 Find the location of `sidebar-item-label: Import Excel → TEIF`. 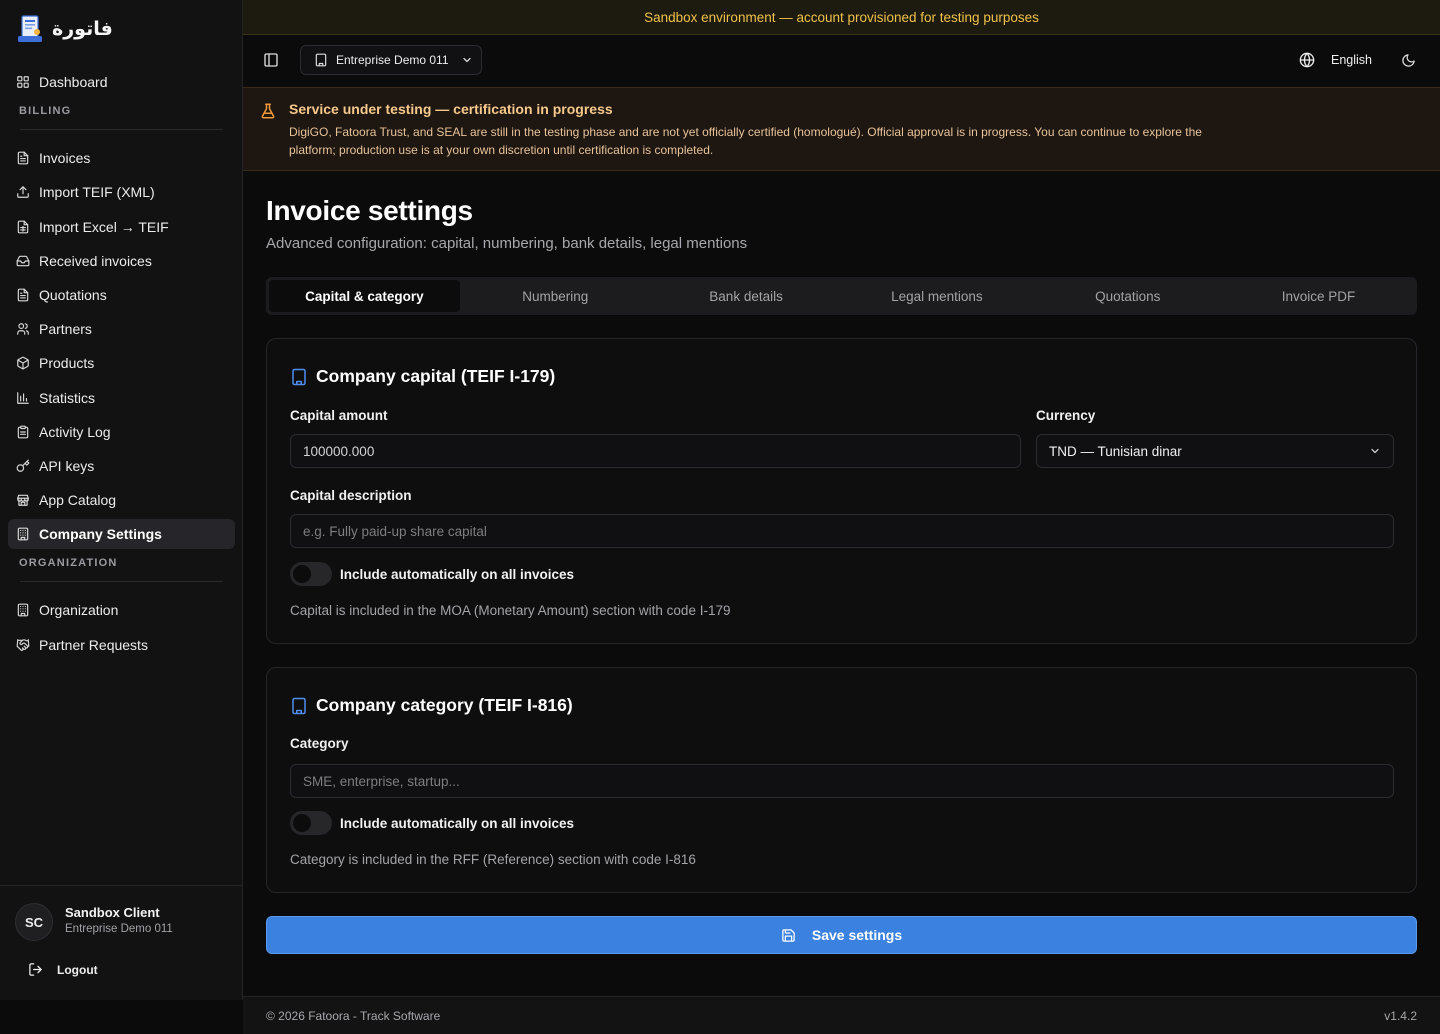

sidebar-item-label: Import Excel → TEIF is located at coordinates (104, 226).